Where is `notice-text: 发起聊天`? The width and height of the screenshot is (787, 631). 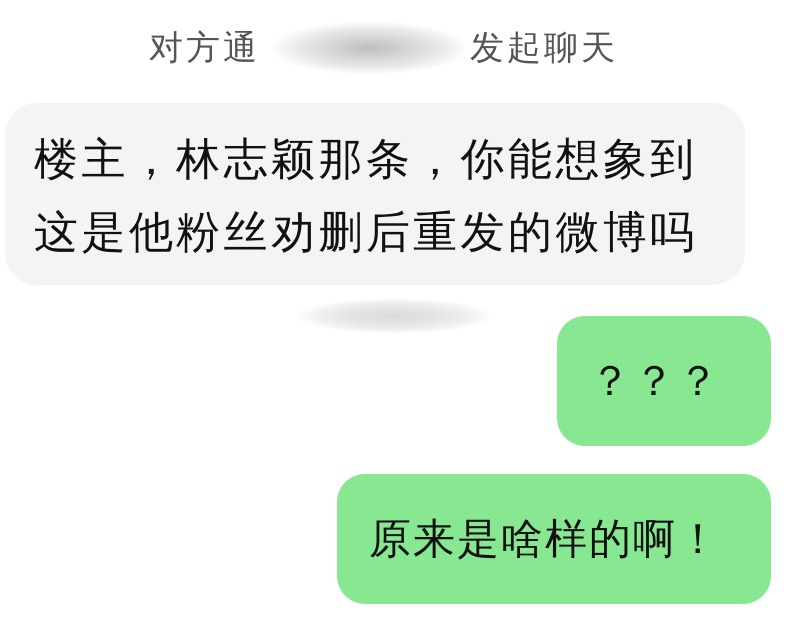 notice-text: 发起聊天 is located at coordinates (544, 48).